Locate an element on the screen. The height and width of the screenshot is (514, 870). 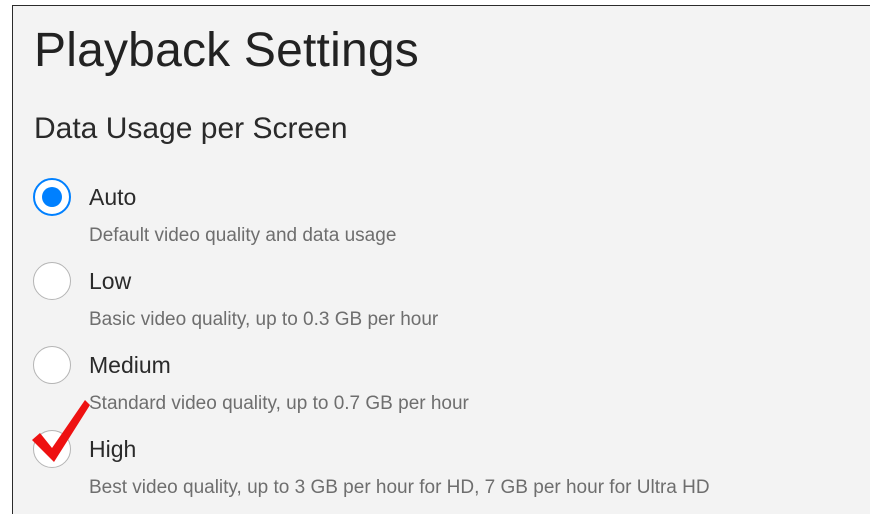
radio-medium is located at coordinates (52, 365).